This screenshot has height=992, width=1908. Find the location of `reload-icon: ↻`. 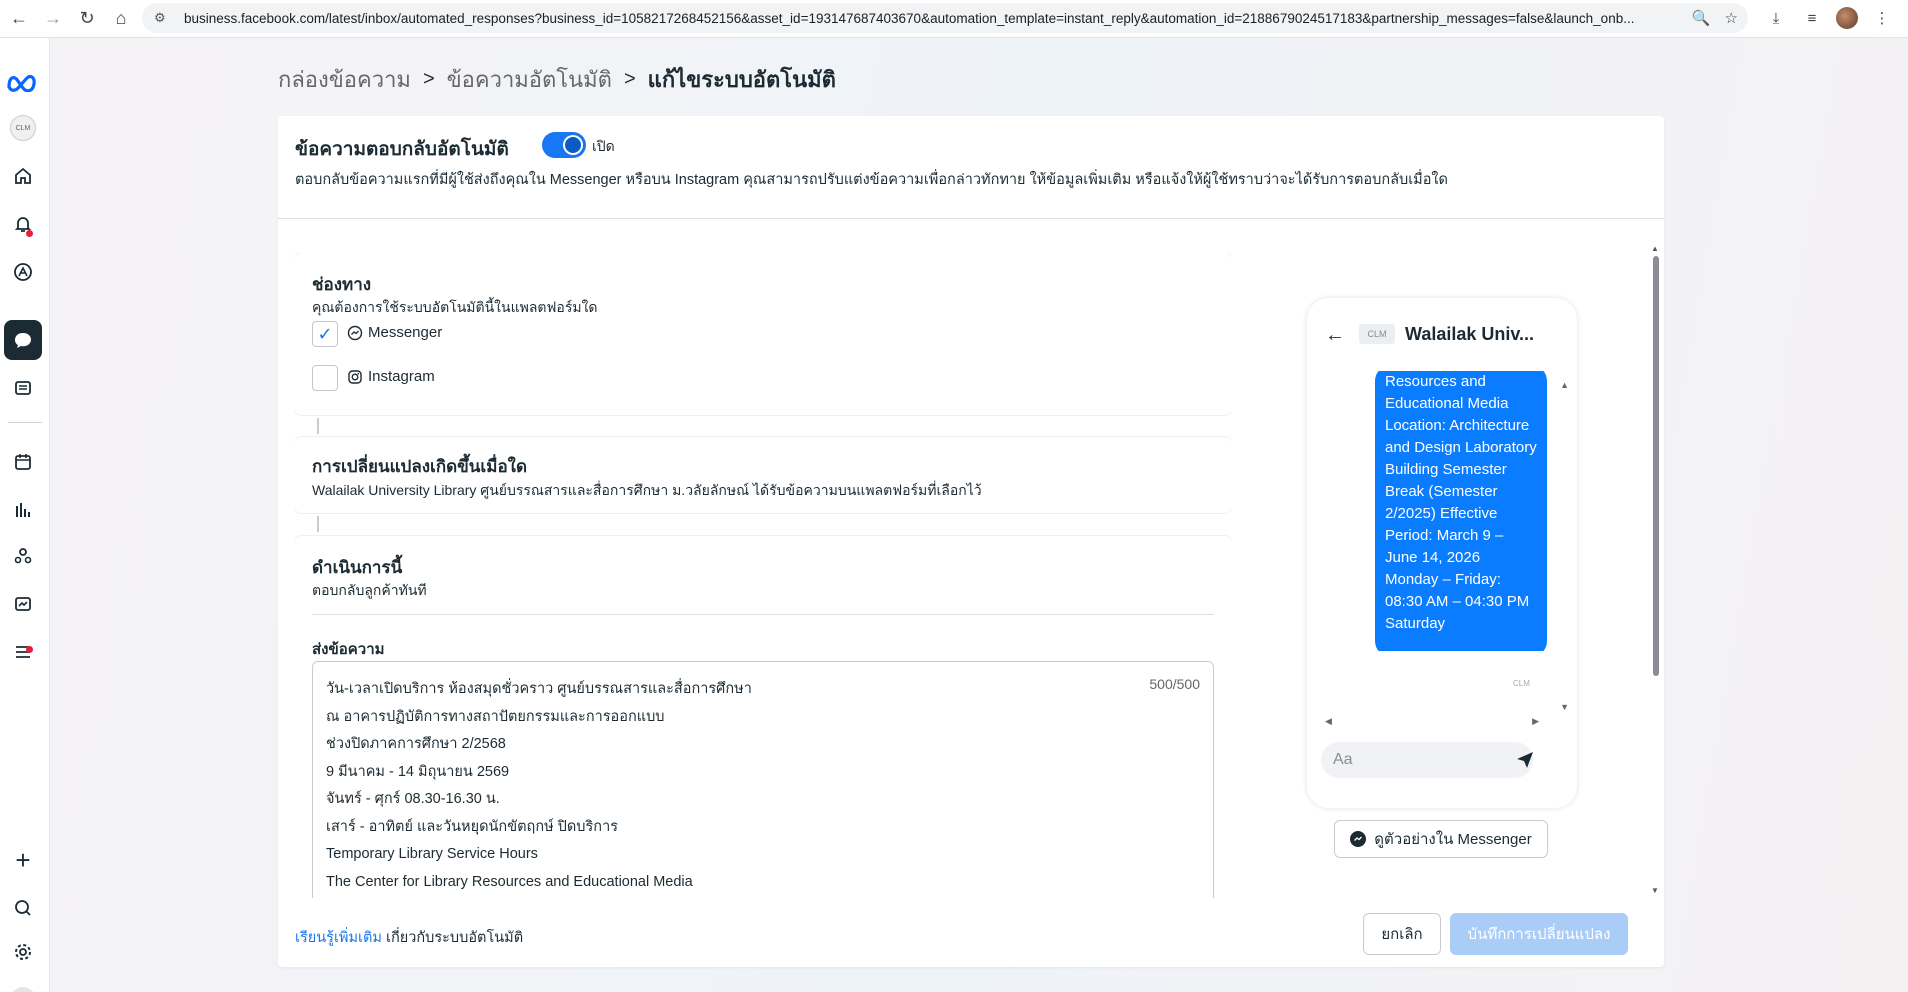

reload-icon: ↻ is located at coordinates (87, 19).